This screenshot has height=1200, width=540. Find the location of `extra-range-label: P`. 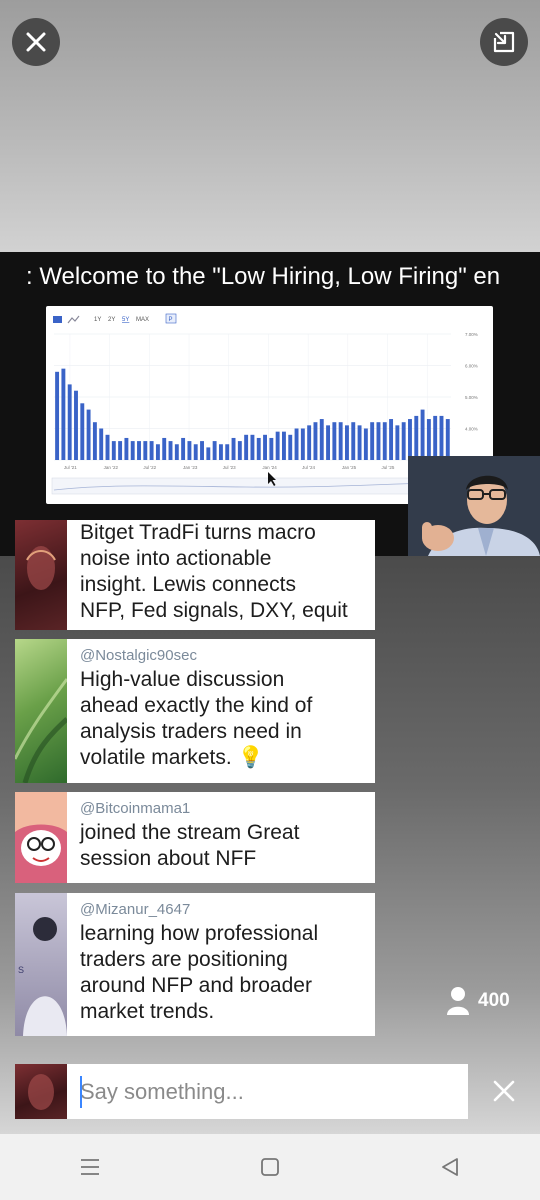

extra-range-label: P is located at coordinates (171, 320).